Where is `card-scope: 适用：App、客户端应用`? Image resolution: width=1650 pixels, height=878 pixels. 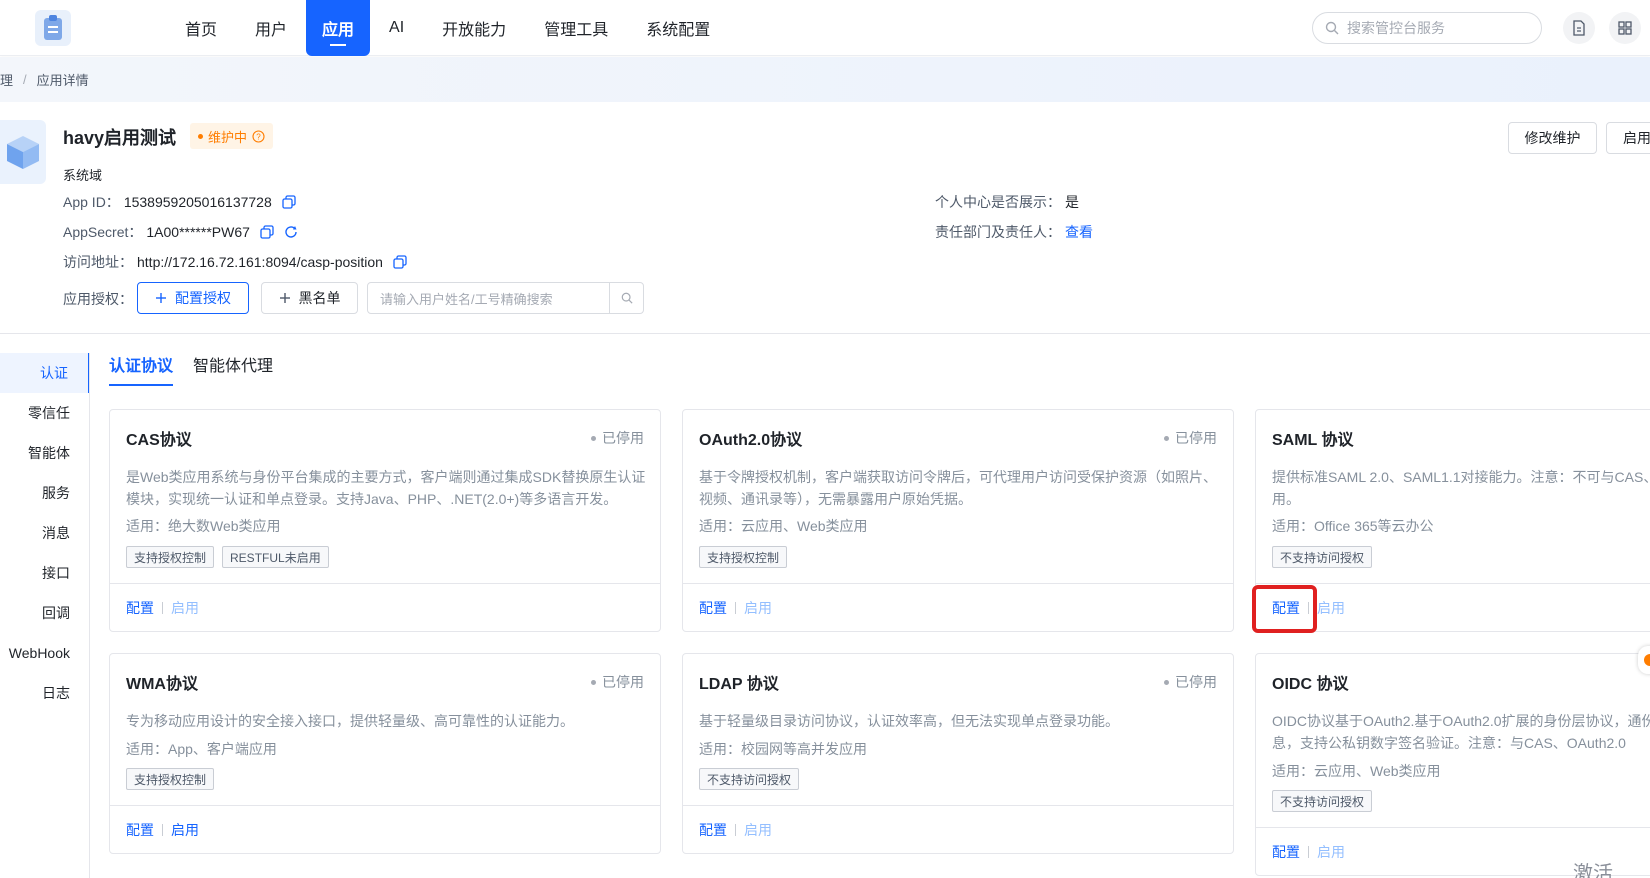 card-scope: 适用：App、客户端应用 is located at coordinates (201, 749).